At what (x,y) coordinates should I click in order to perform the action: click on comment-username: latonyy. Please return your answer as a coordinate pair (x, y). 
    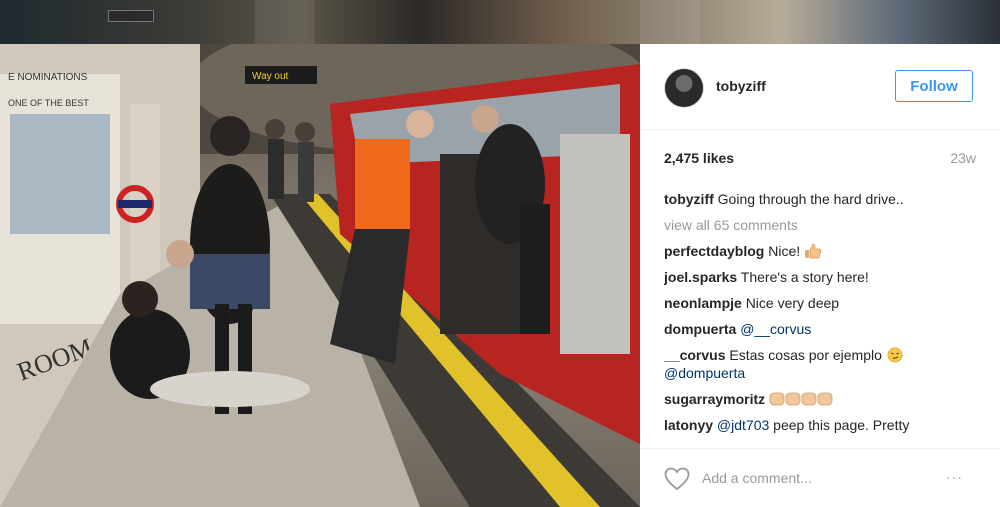
    Looking at the image, I should click on (688, 425).